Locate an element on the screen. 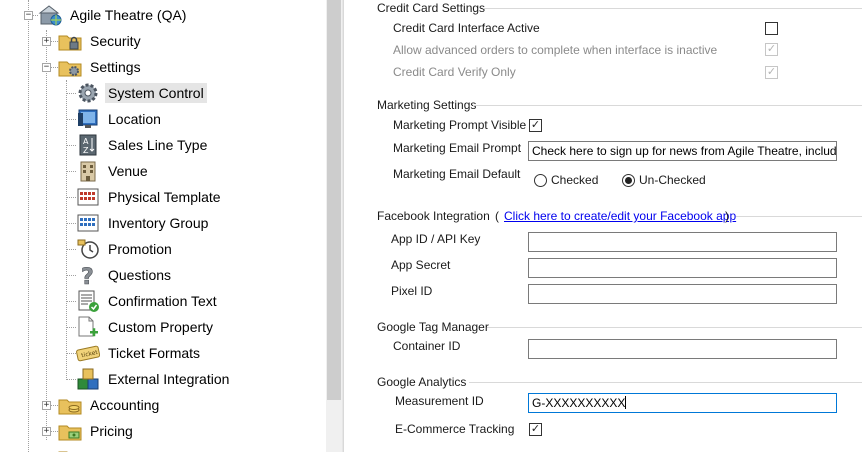 The height and width of the screenshot is (452, 862). document-check-icon is located at coordinates (88, 301).